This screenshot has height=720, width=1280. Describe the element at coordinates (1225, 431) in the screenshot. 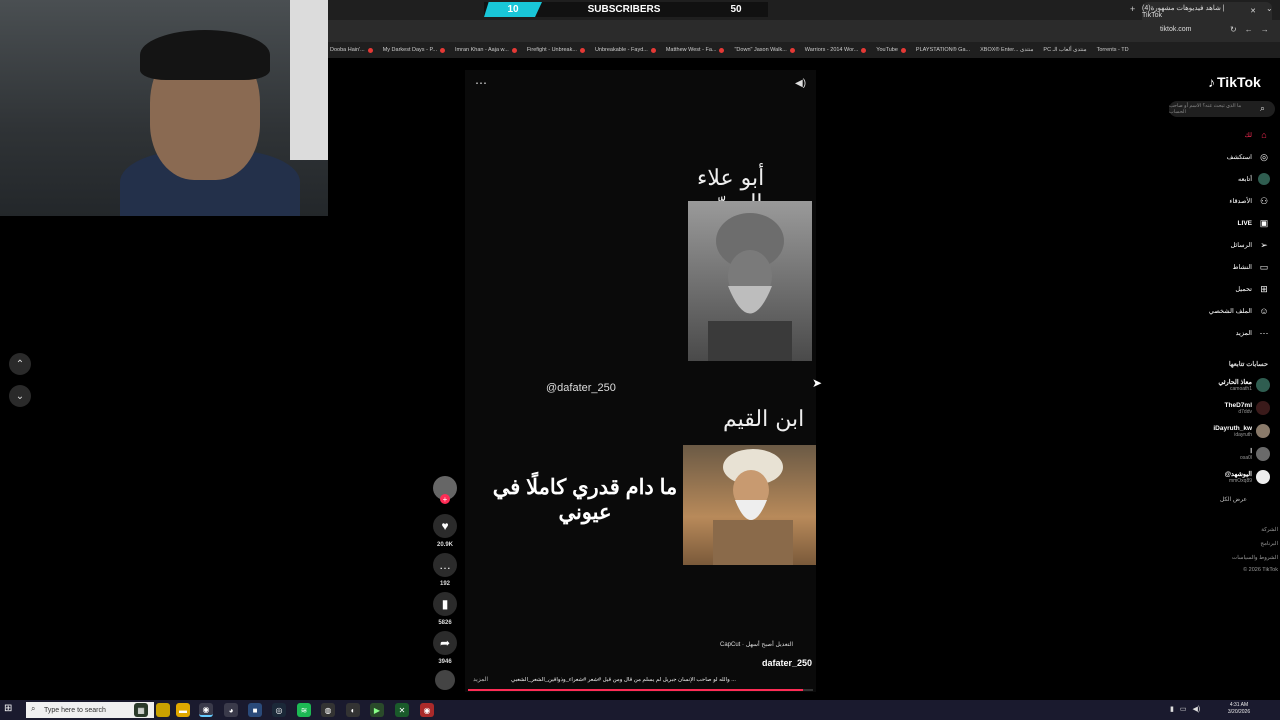

I see `following-account: iDayruth_kw idayruth` at that location.